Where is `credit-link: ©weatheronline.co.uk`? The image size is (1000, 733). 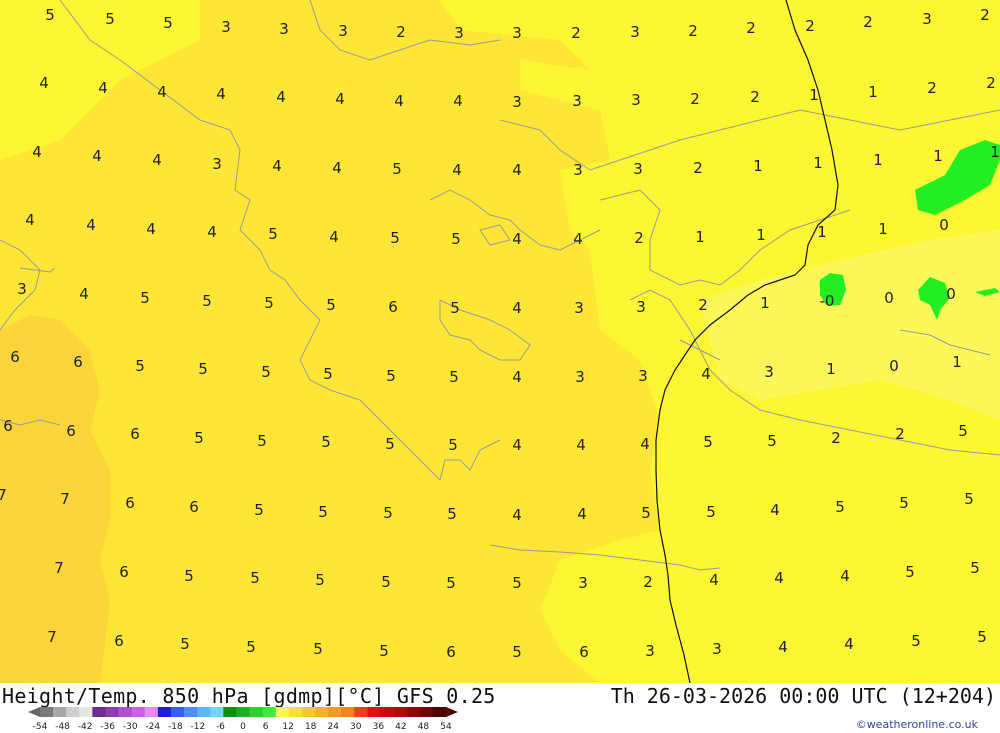 credit-link: ©weatheronline.co.uk is located at coordinates (917, 724).